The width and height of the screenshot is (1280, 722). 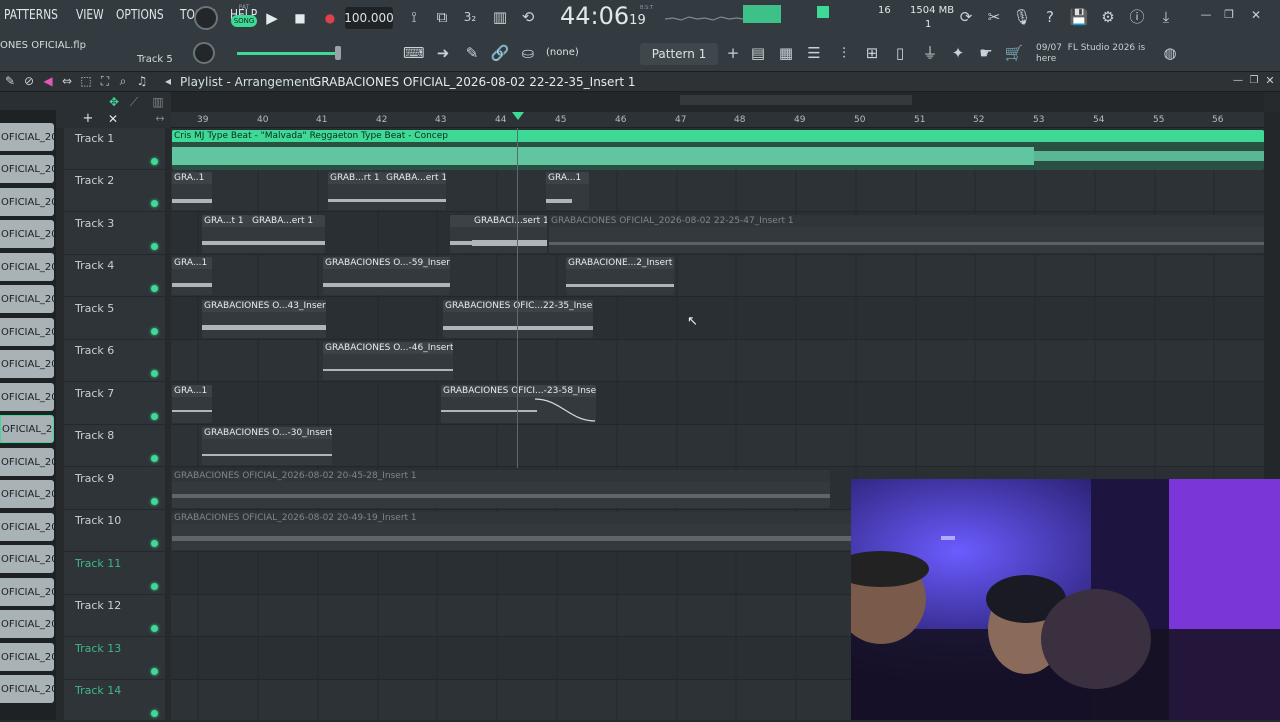 I want to click on playhead-marker, so click(x=518, y=116).